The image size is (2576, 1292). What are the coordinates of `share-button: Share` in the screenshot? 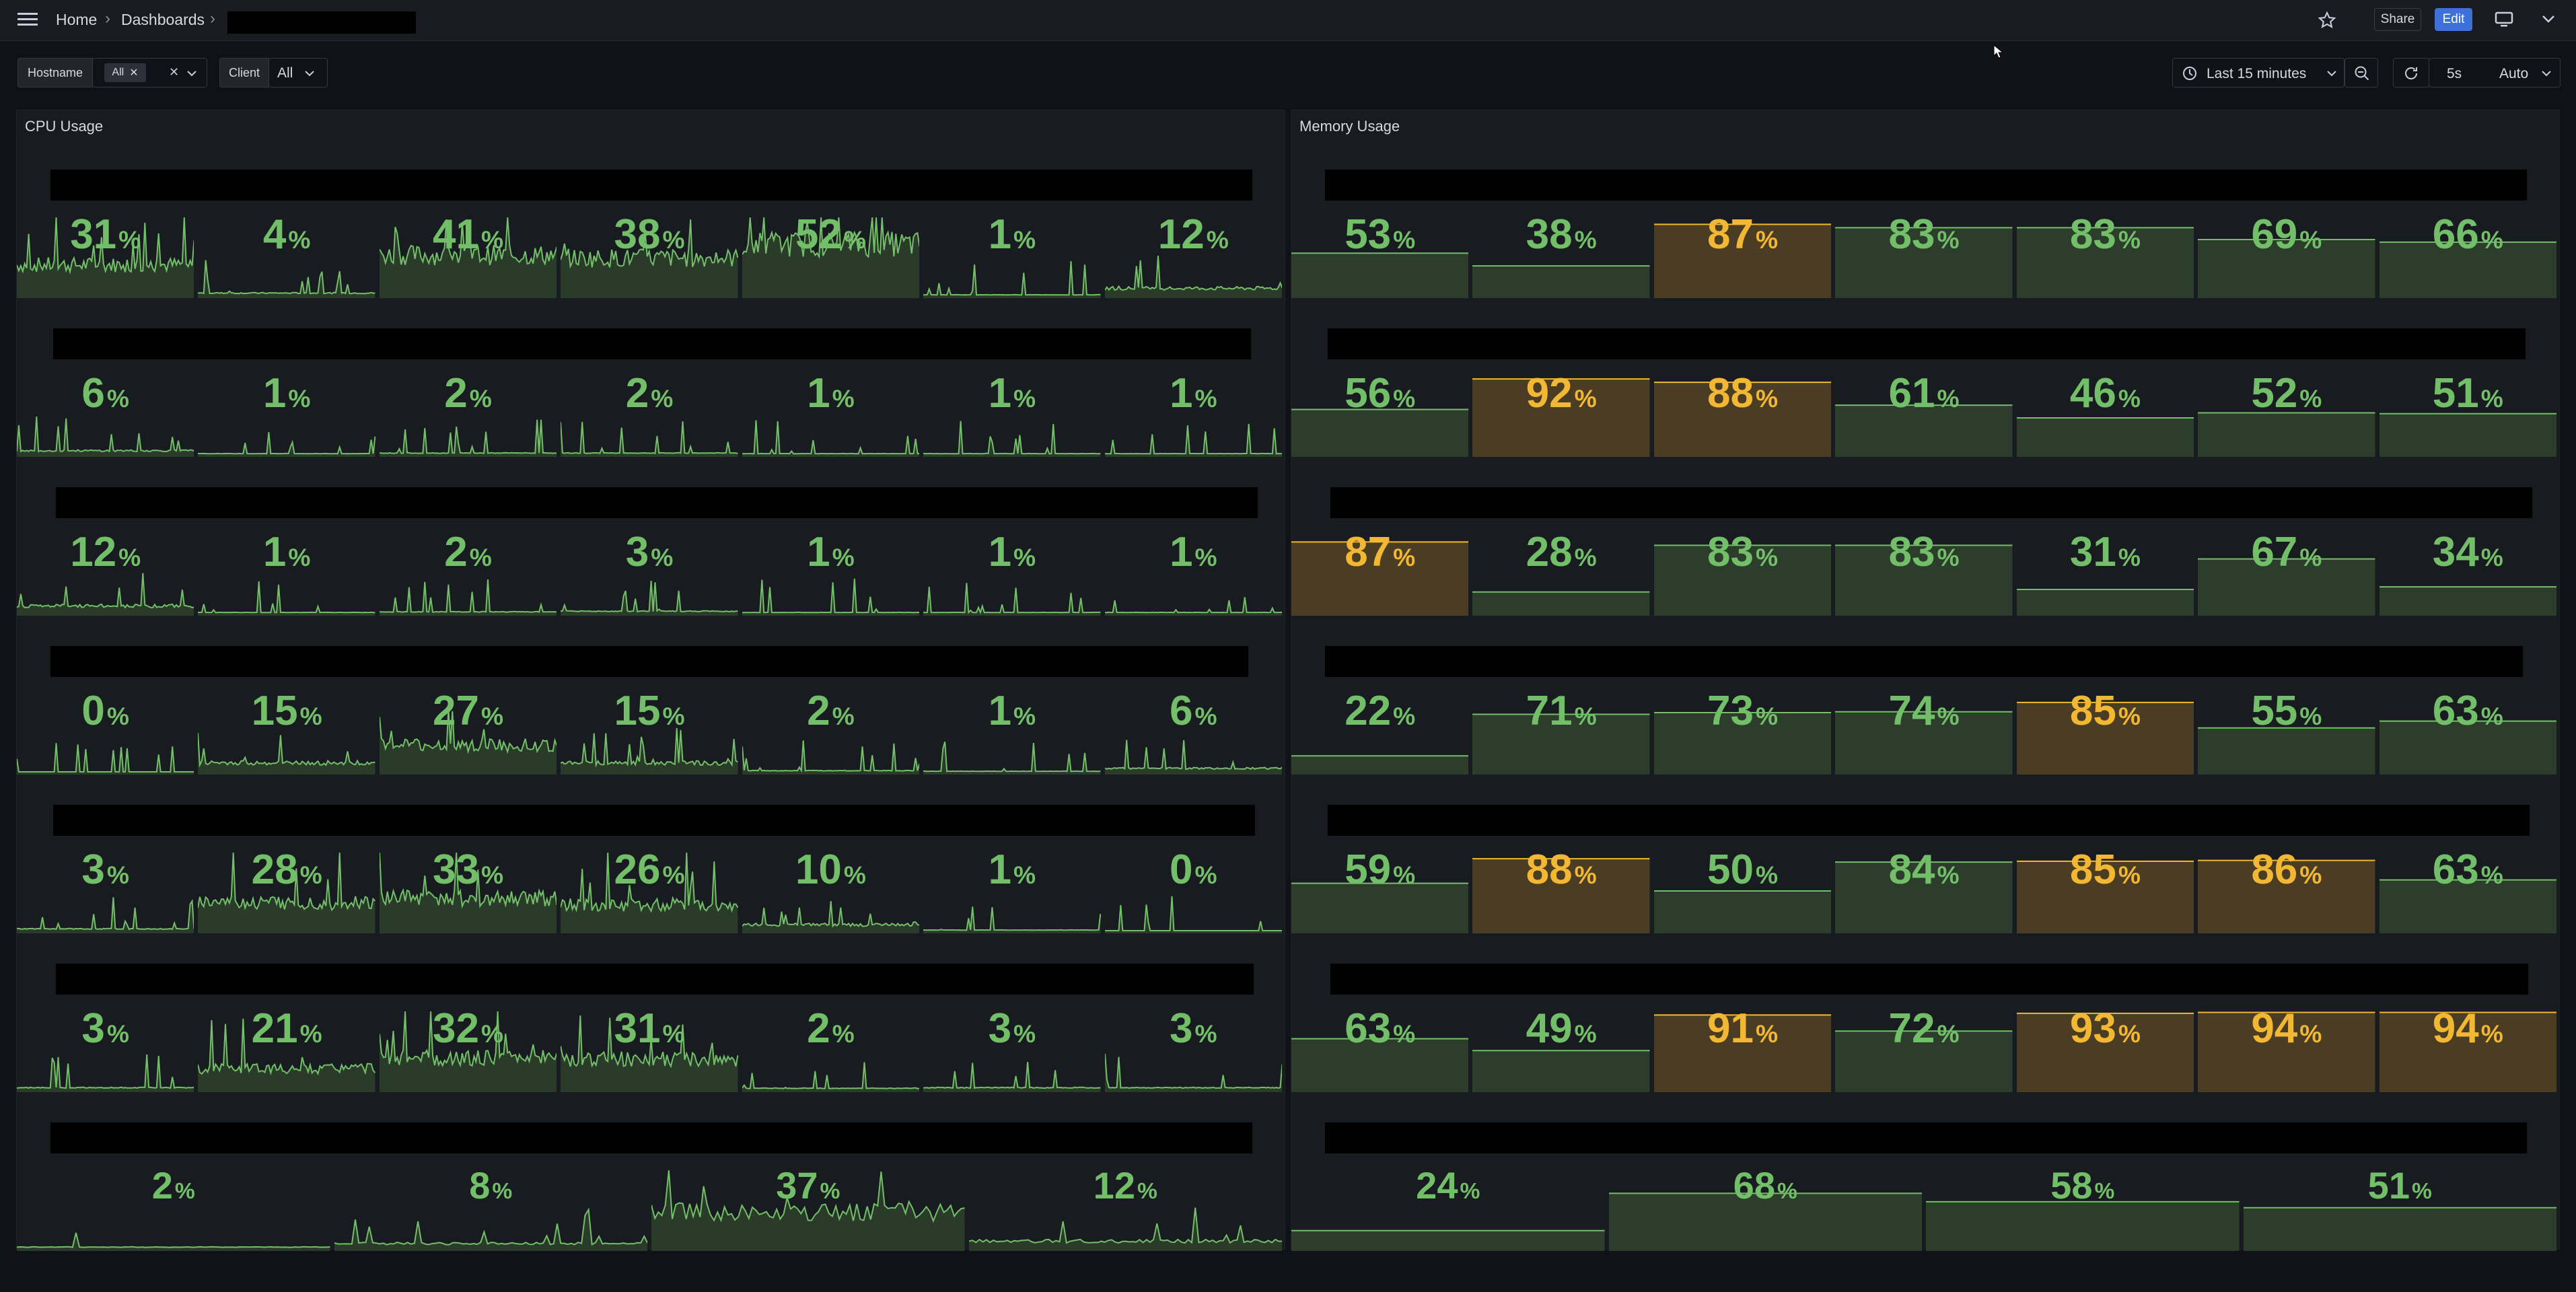 It's located at (2397, 20).